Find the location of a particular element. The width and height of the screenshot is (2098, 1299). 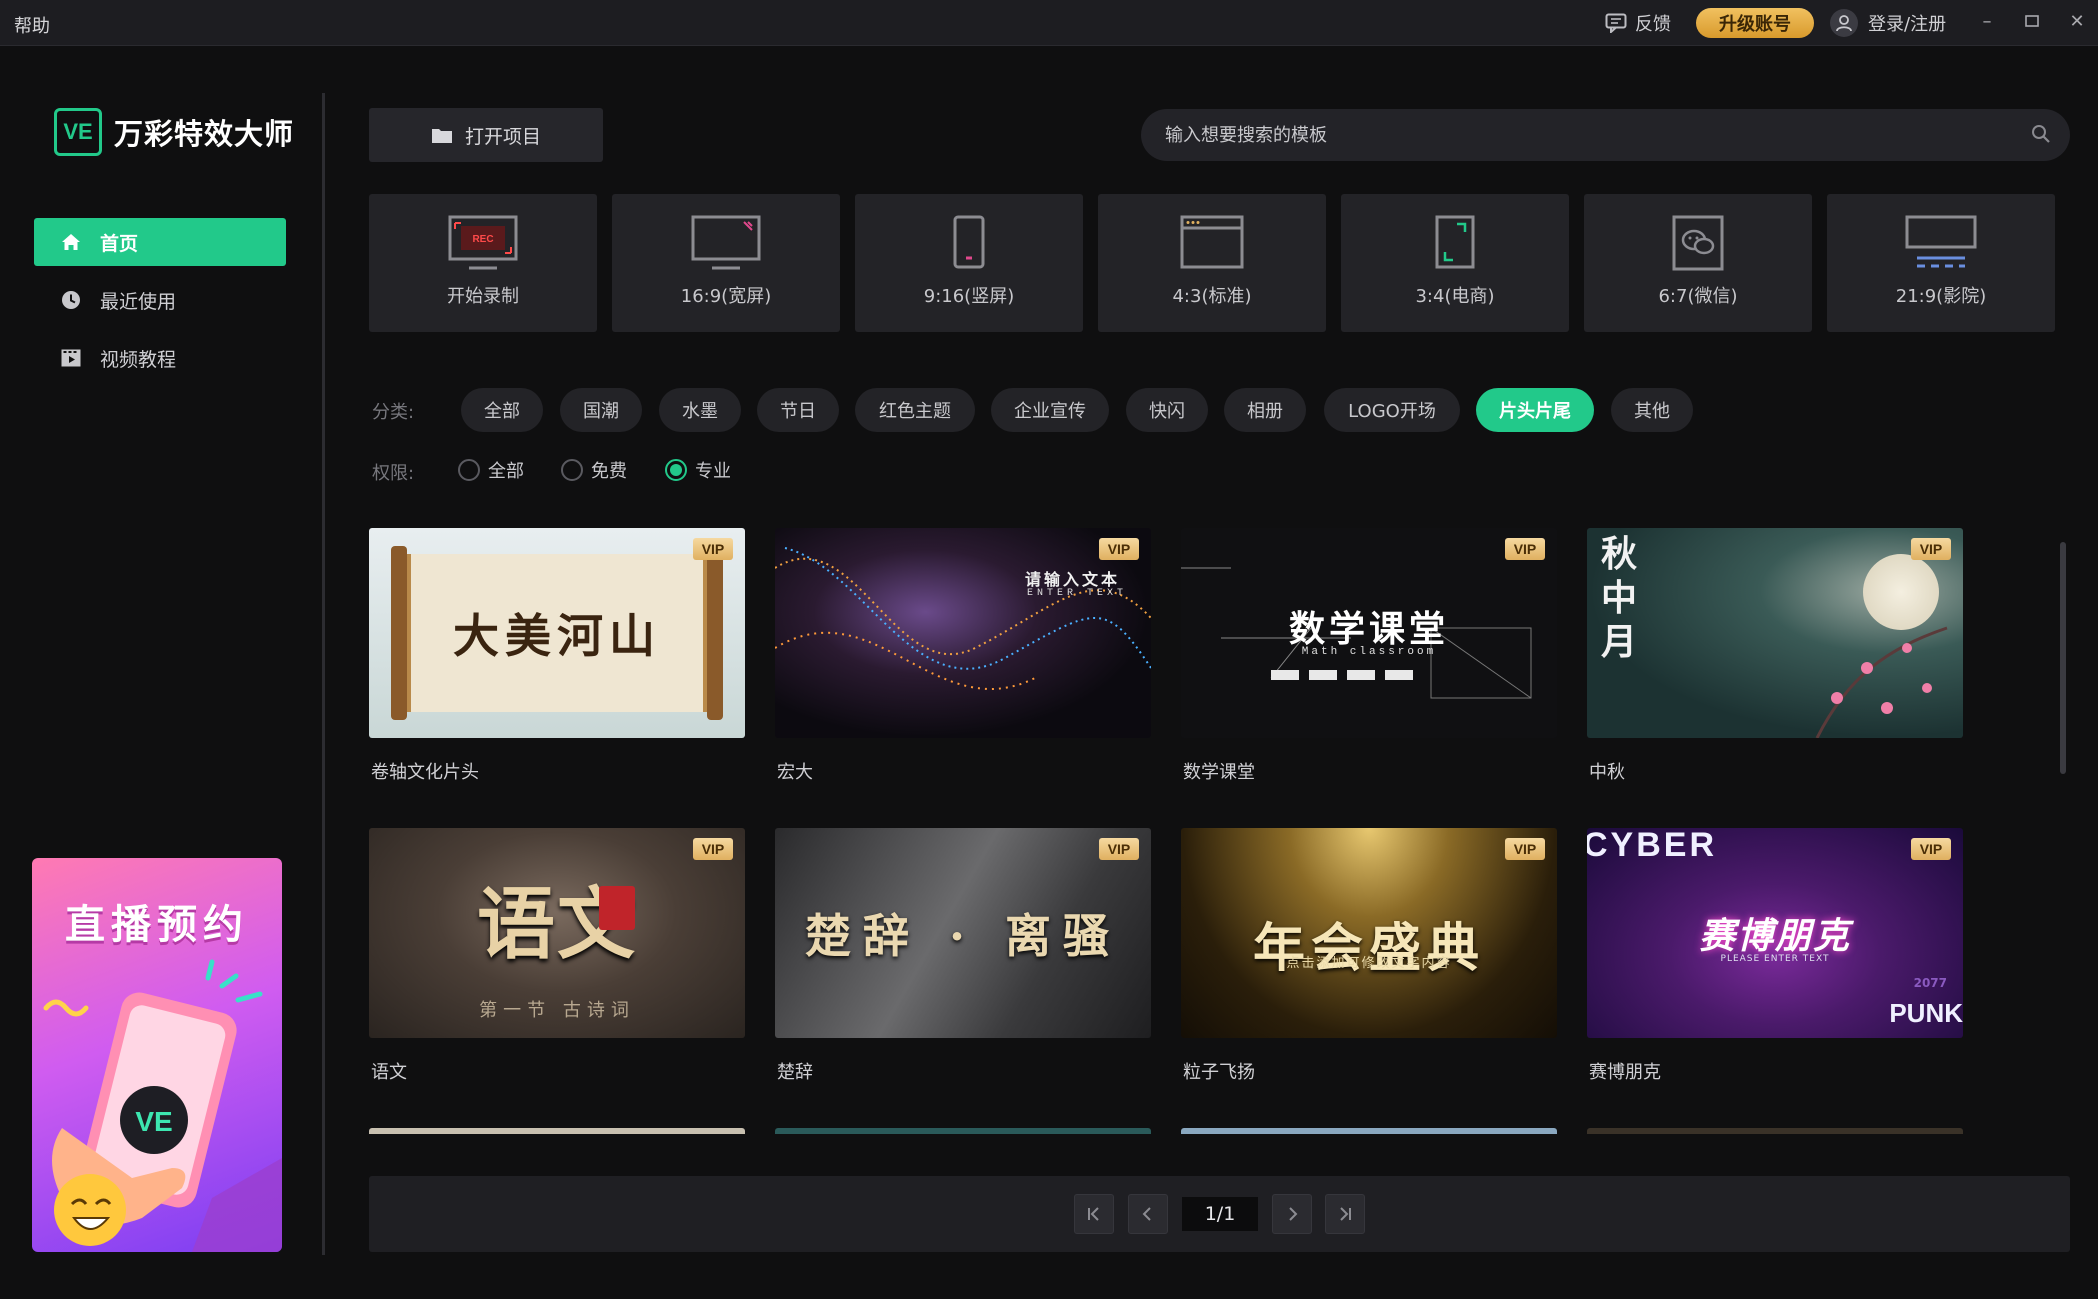

search-icon is located at coordinates (2041, 134).